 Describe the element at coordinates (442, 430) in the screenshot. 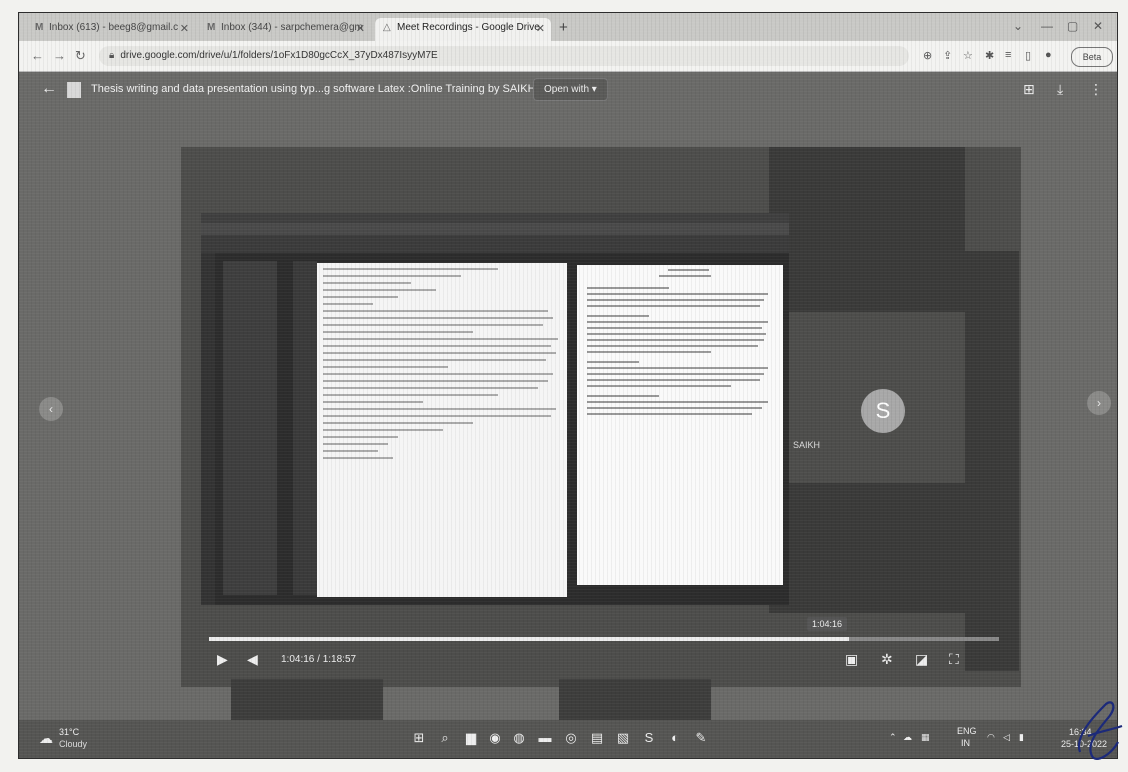

I see `latex-source-pane` at that location.